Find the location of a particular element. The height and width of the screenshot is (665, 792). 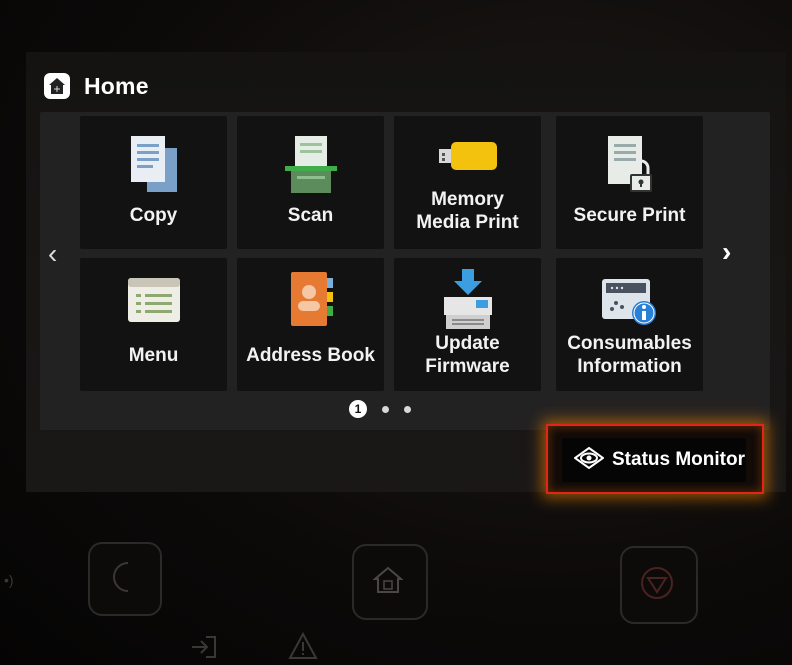

stop-icon is located at coordinates (657, 585).